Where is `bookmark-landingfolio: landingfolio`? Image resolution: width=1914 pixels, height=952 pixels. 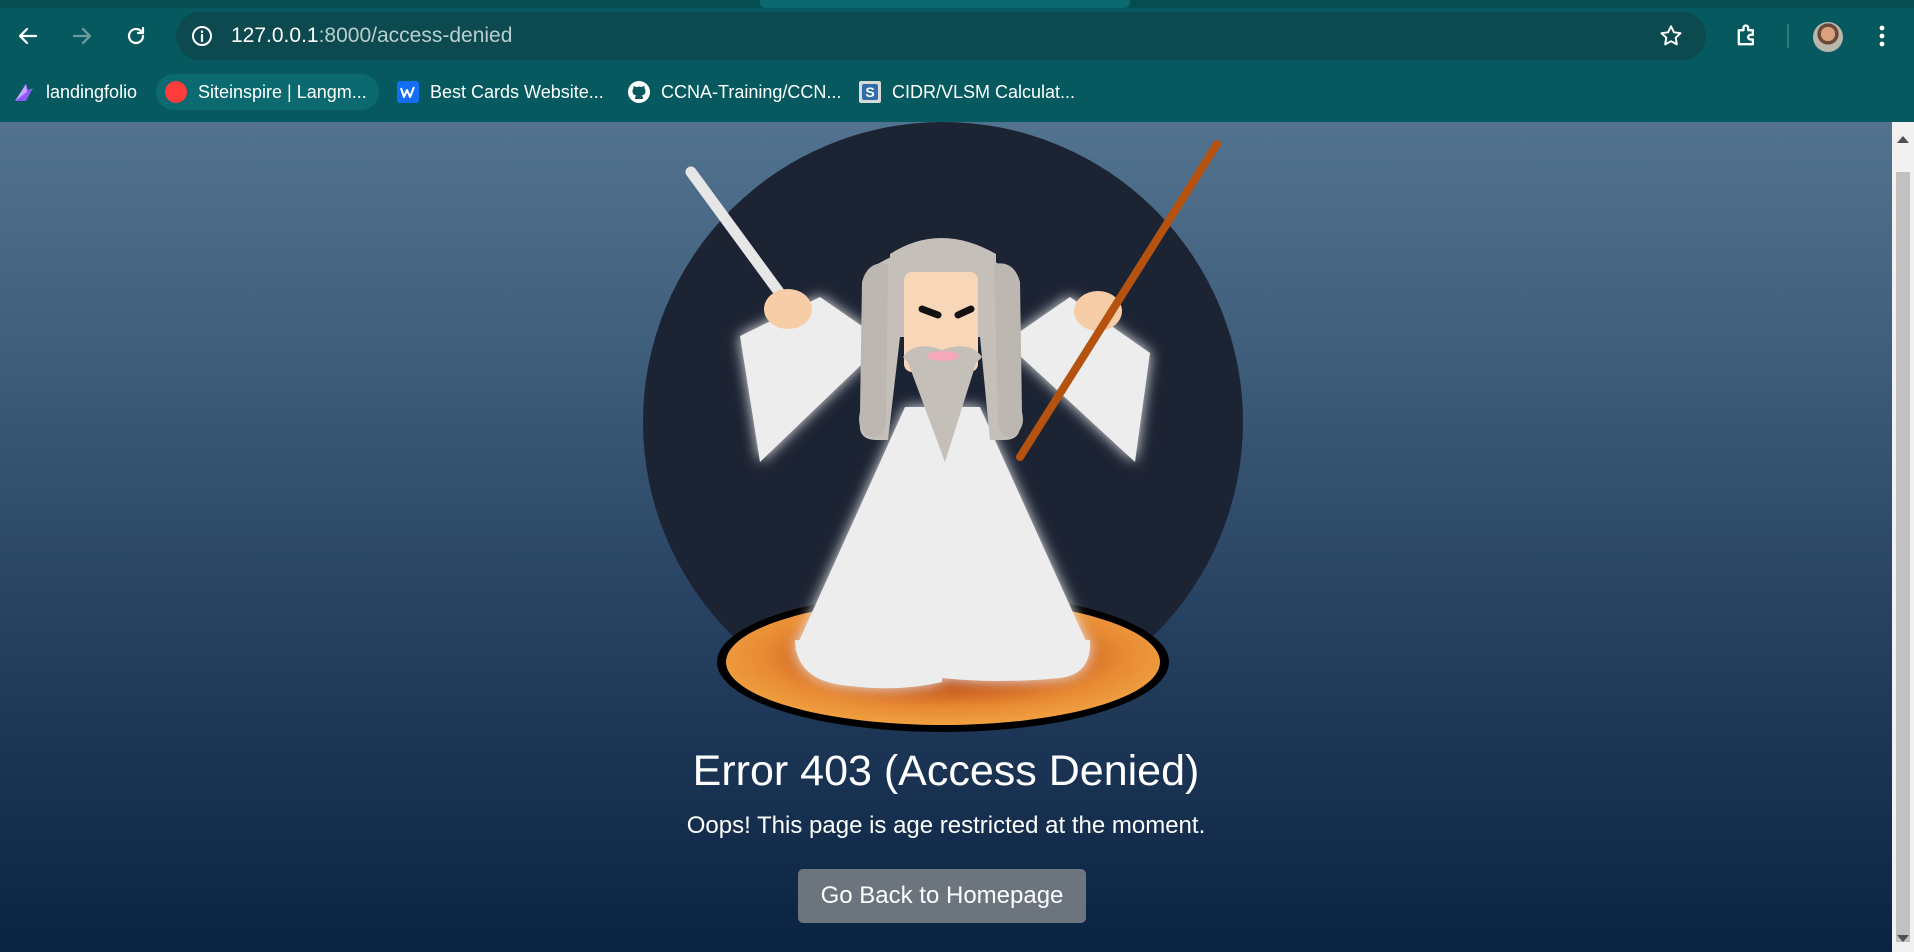
bookmark-landingfolio: landingfolio is located at coordinates (74, 92).